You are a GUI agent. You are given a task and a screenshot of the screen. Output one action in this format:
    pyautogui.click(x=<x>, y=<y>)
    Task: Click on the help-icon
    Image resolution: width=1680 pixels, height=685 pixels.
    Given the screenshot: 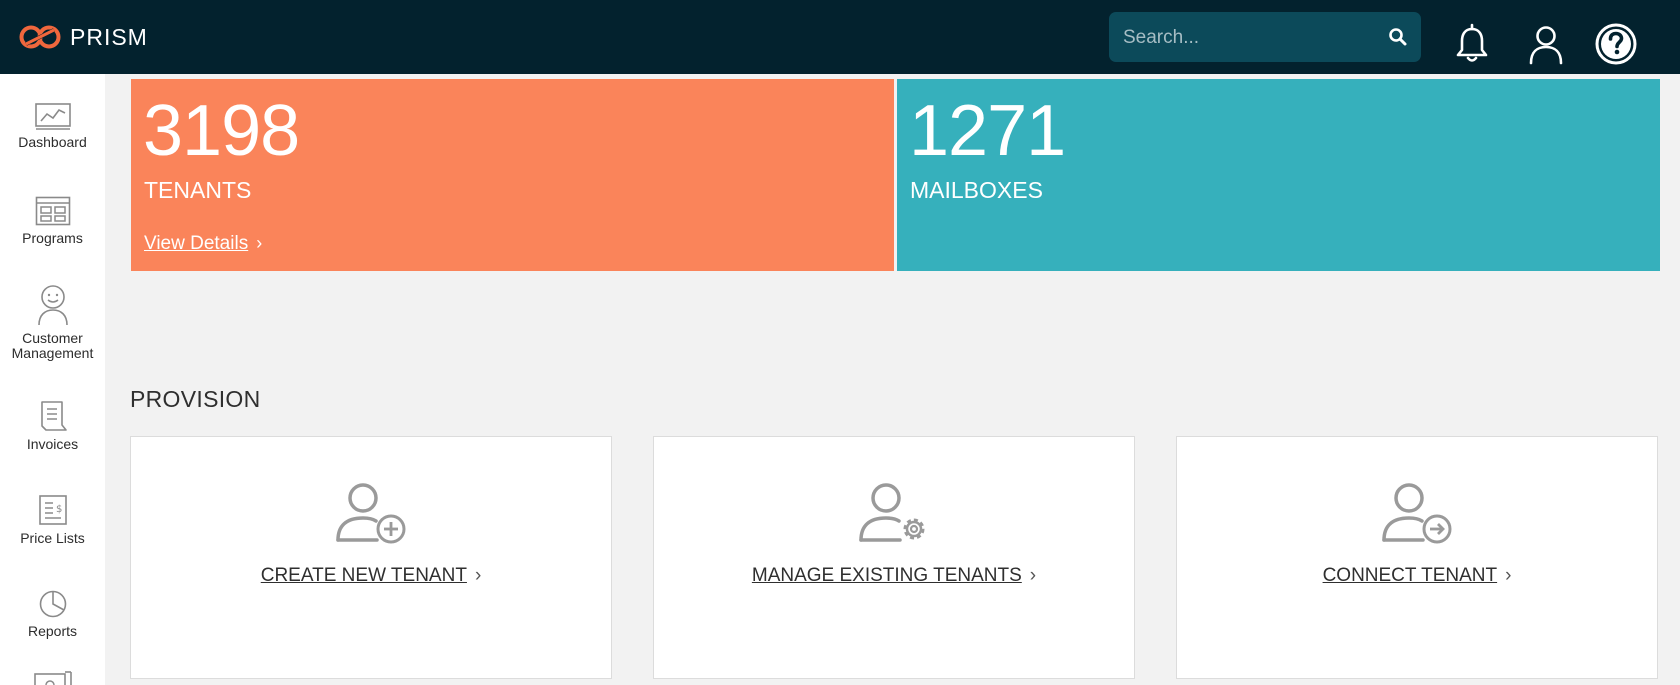 What is the action you would take?
    pyautogui.click(x=1616, y=44)
    